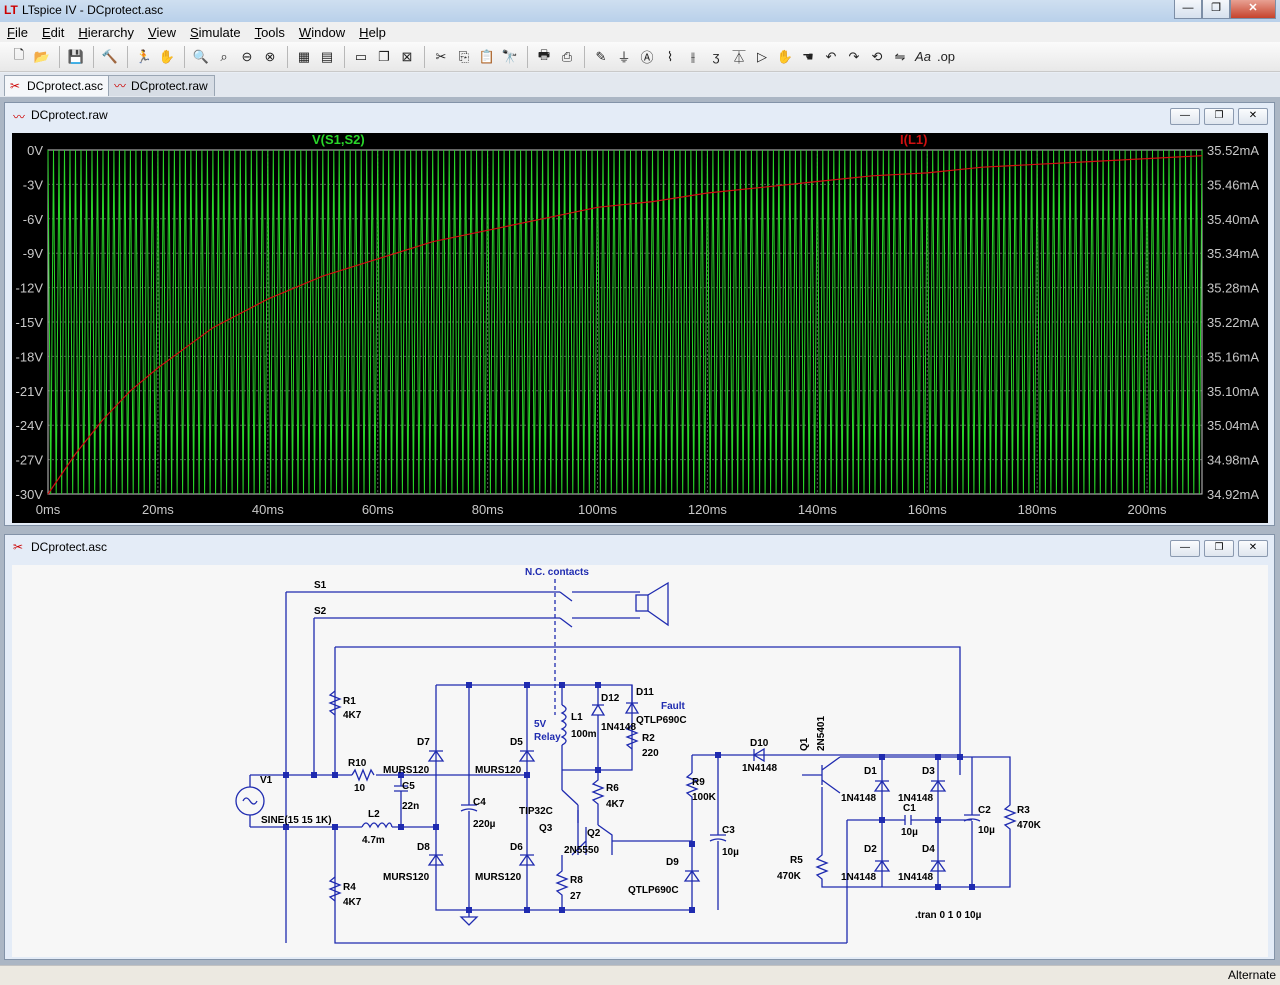  I want to click on label-d5: D5, so click(516, 742).